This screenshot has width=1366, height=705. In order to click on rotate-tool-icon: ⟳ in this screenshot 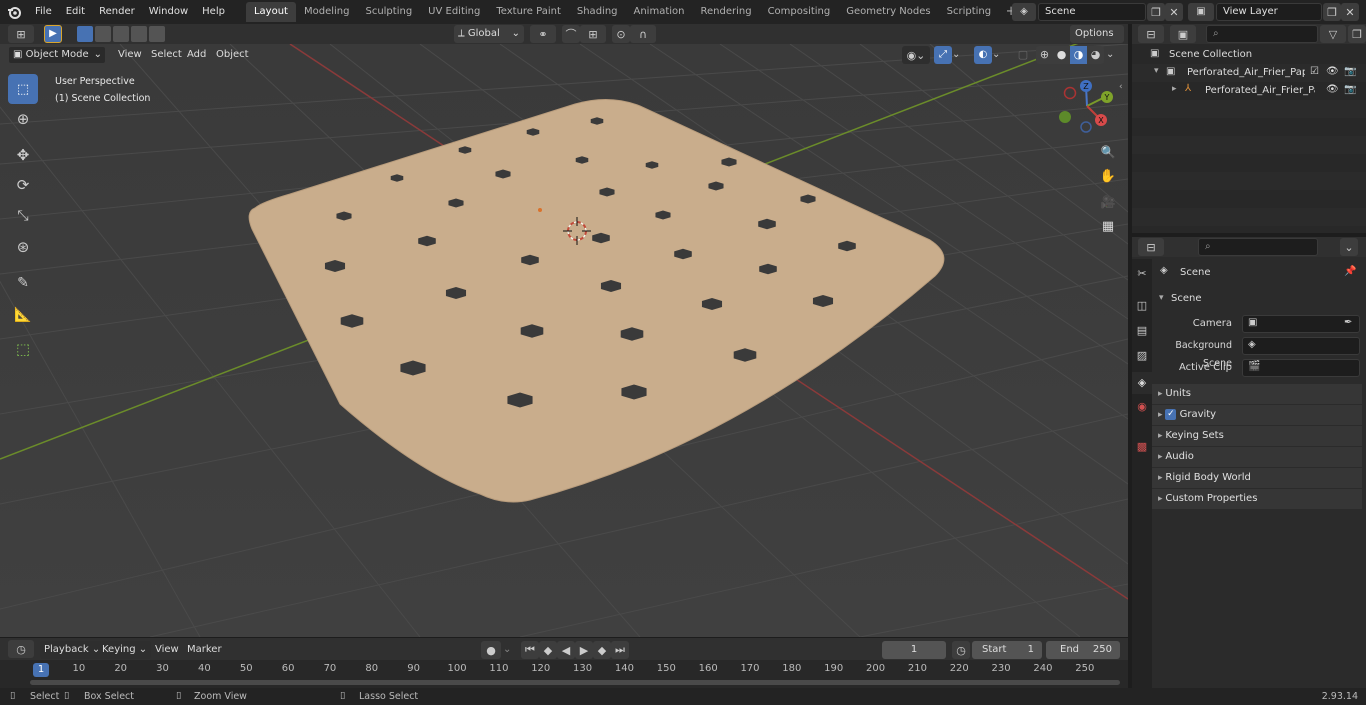, I will do `click(23, 185)`.